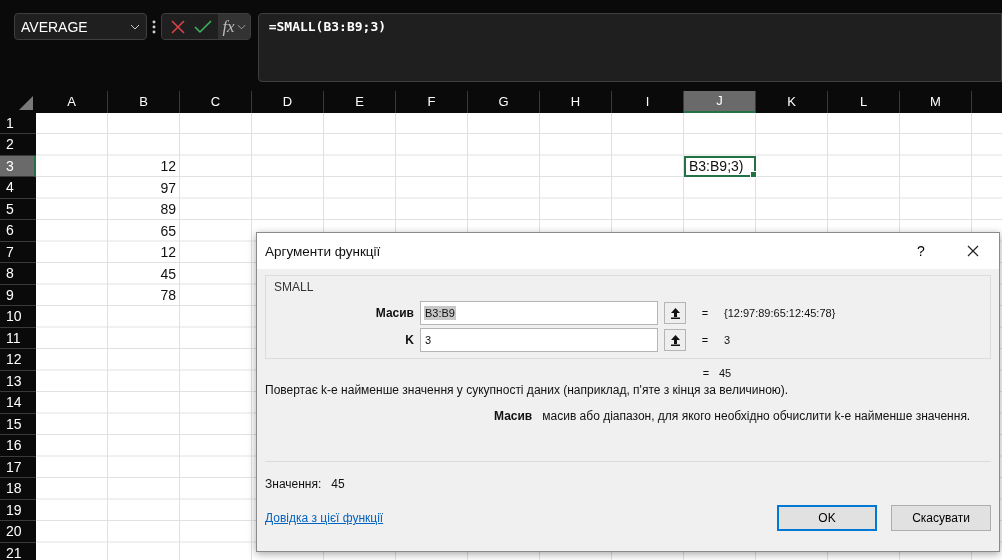  Describe the element at coordinates (18, 317) in the screenshot. I see `row-header: 10` at that location.